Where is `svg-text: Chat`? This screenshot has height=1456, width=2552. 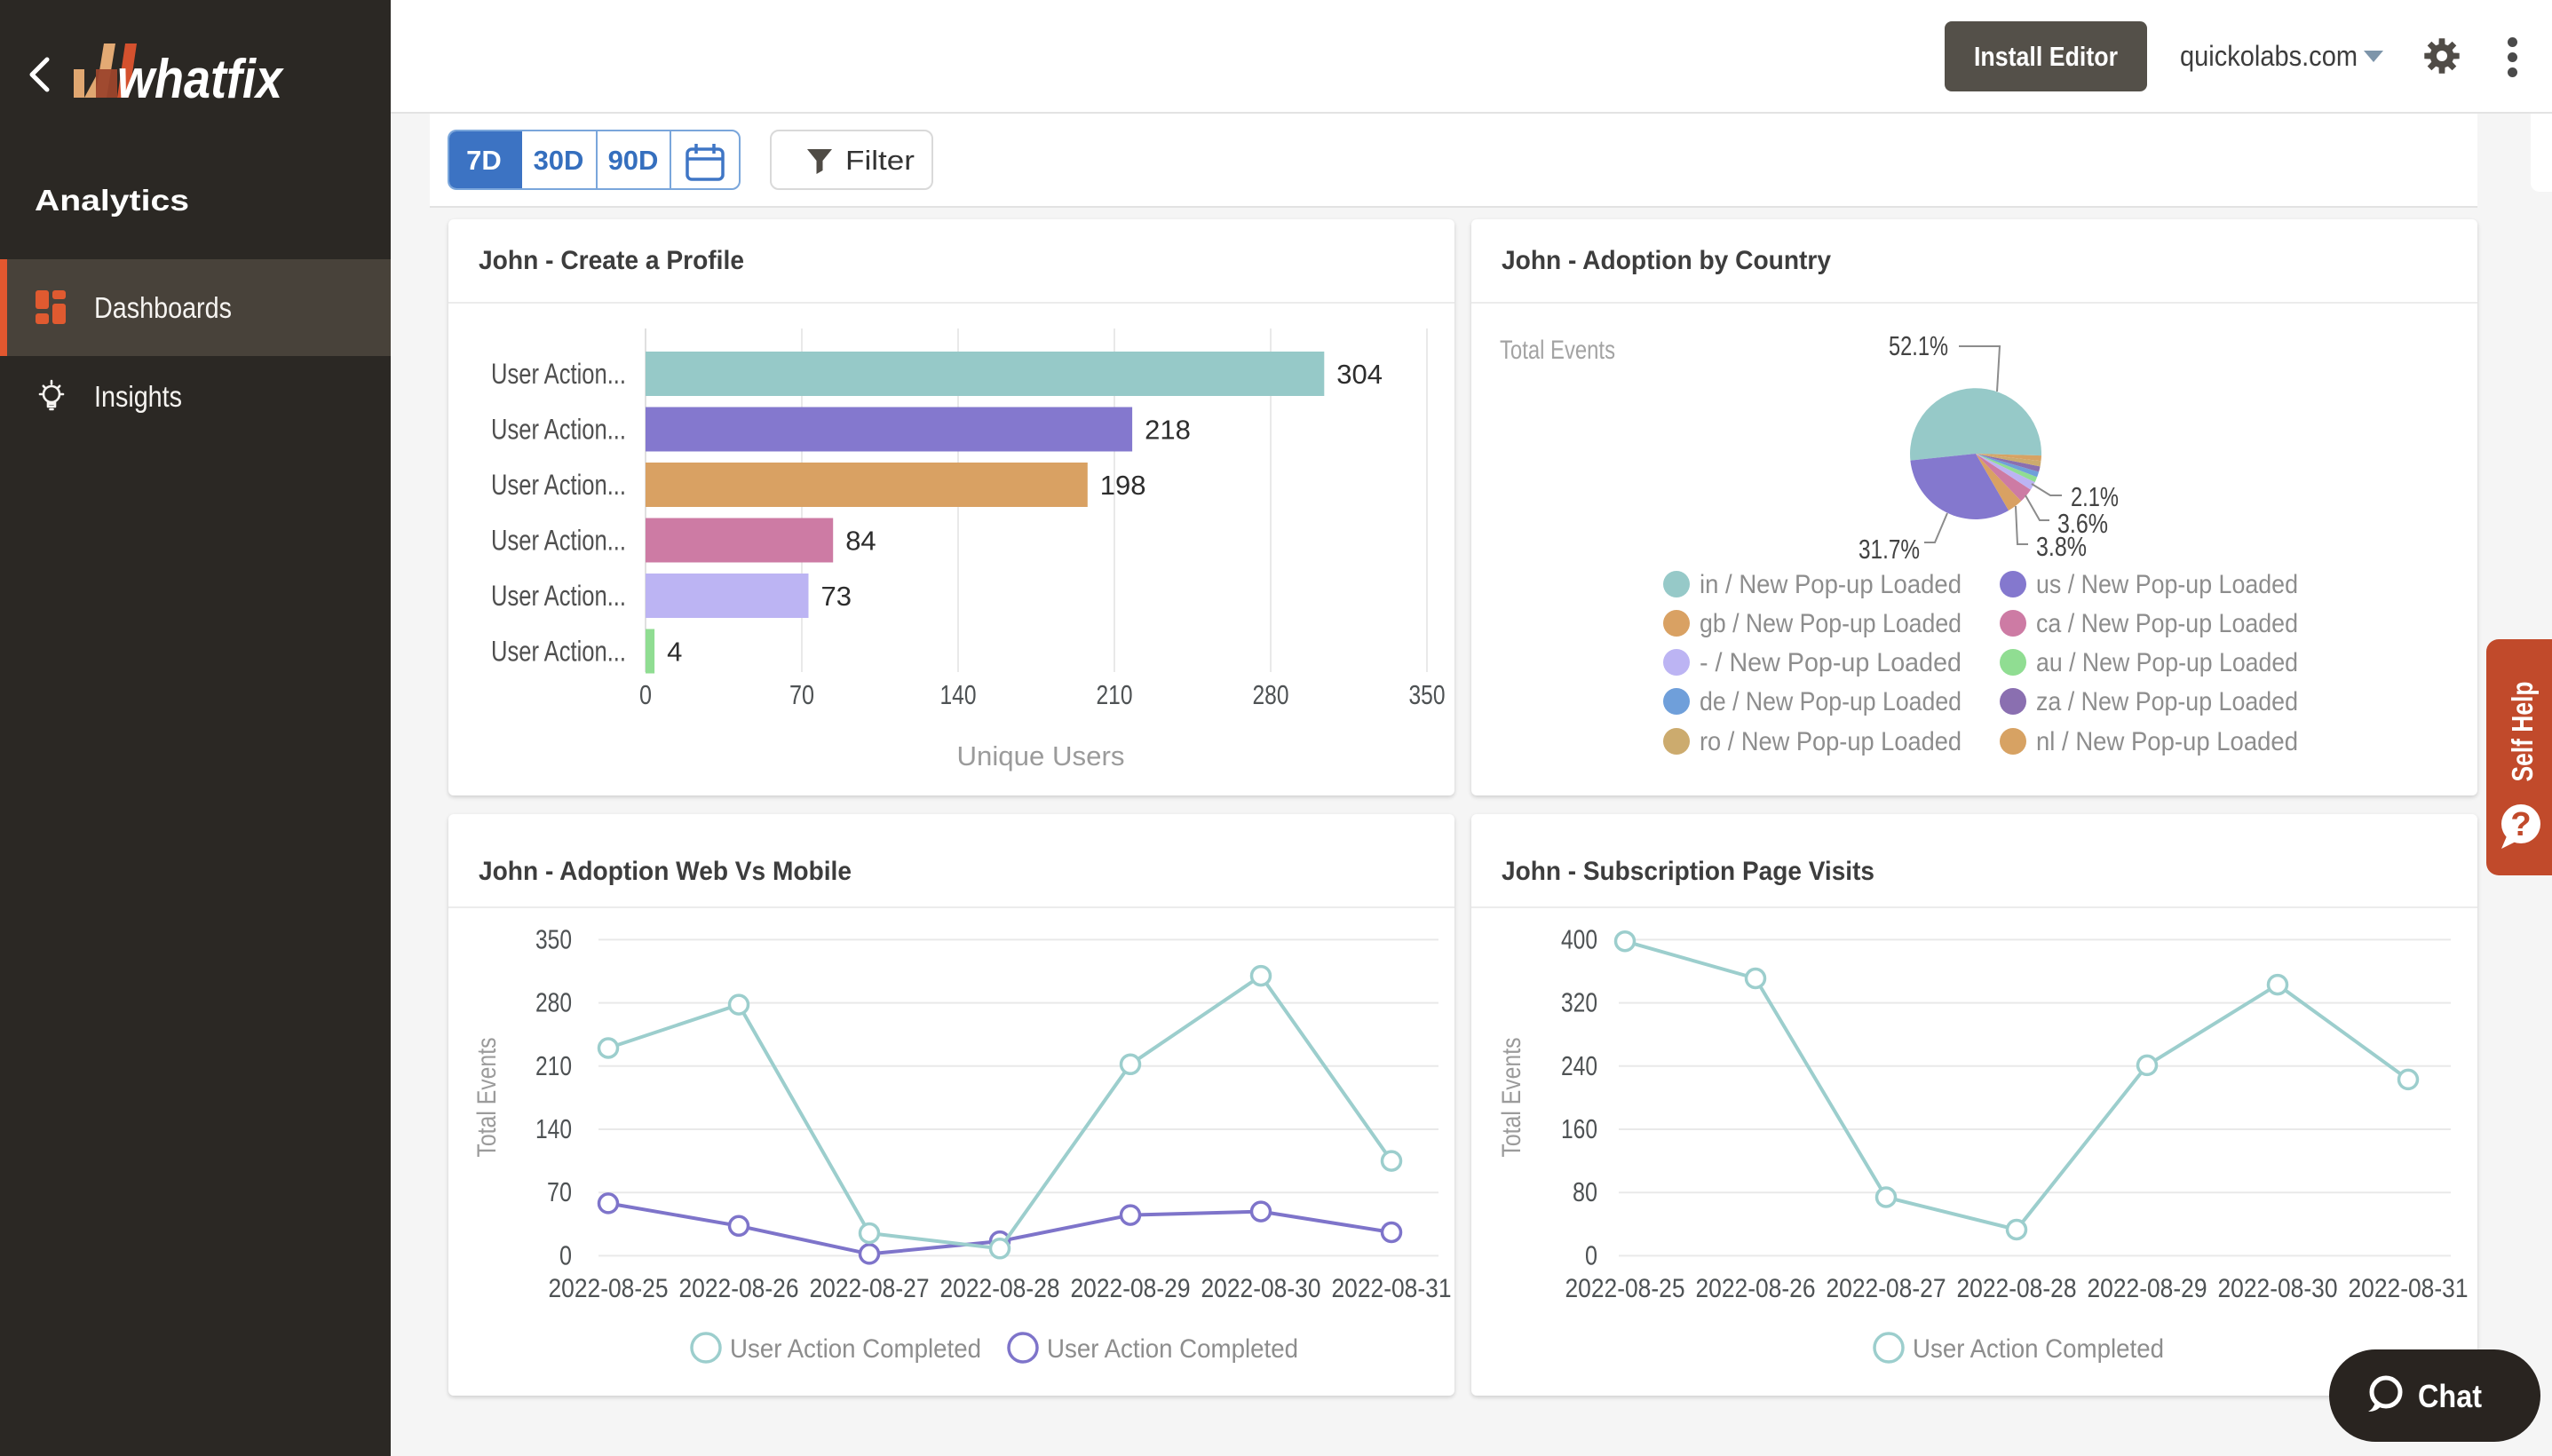
svg-text: Chat is located at coordinates (2450, 1396).